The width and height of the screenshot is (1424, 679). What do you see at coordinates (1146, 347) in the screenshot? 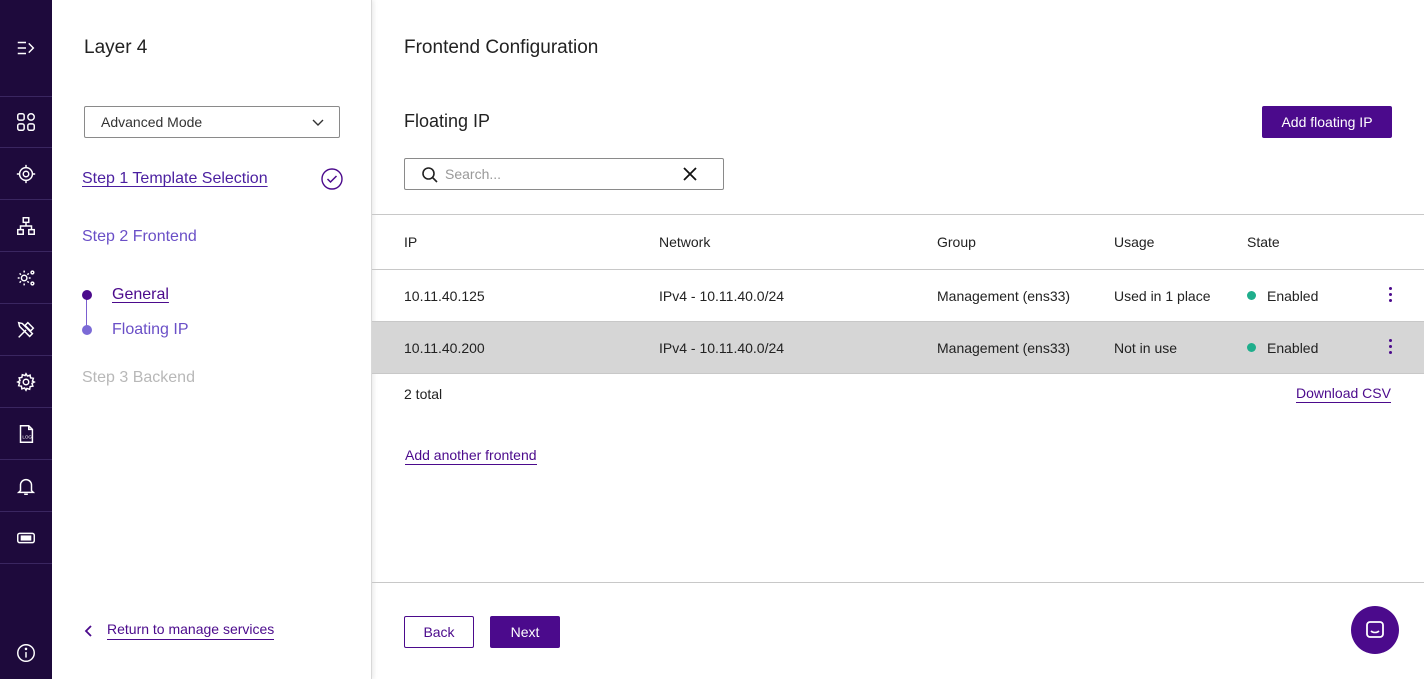
I see `cell-usage: Not in use` at bounding box center [1146, 347].